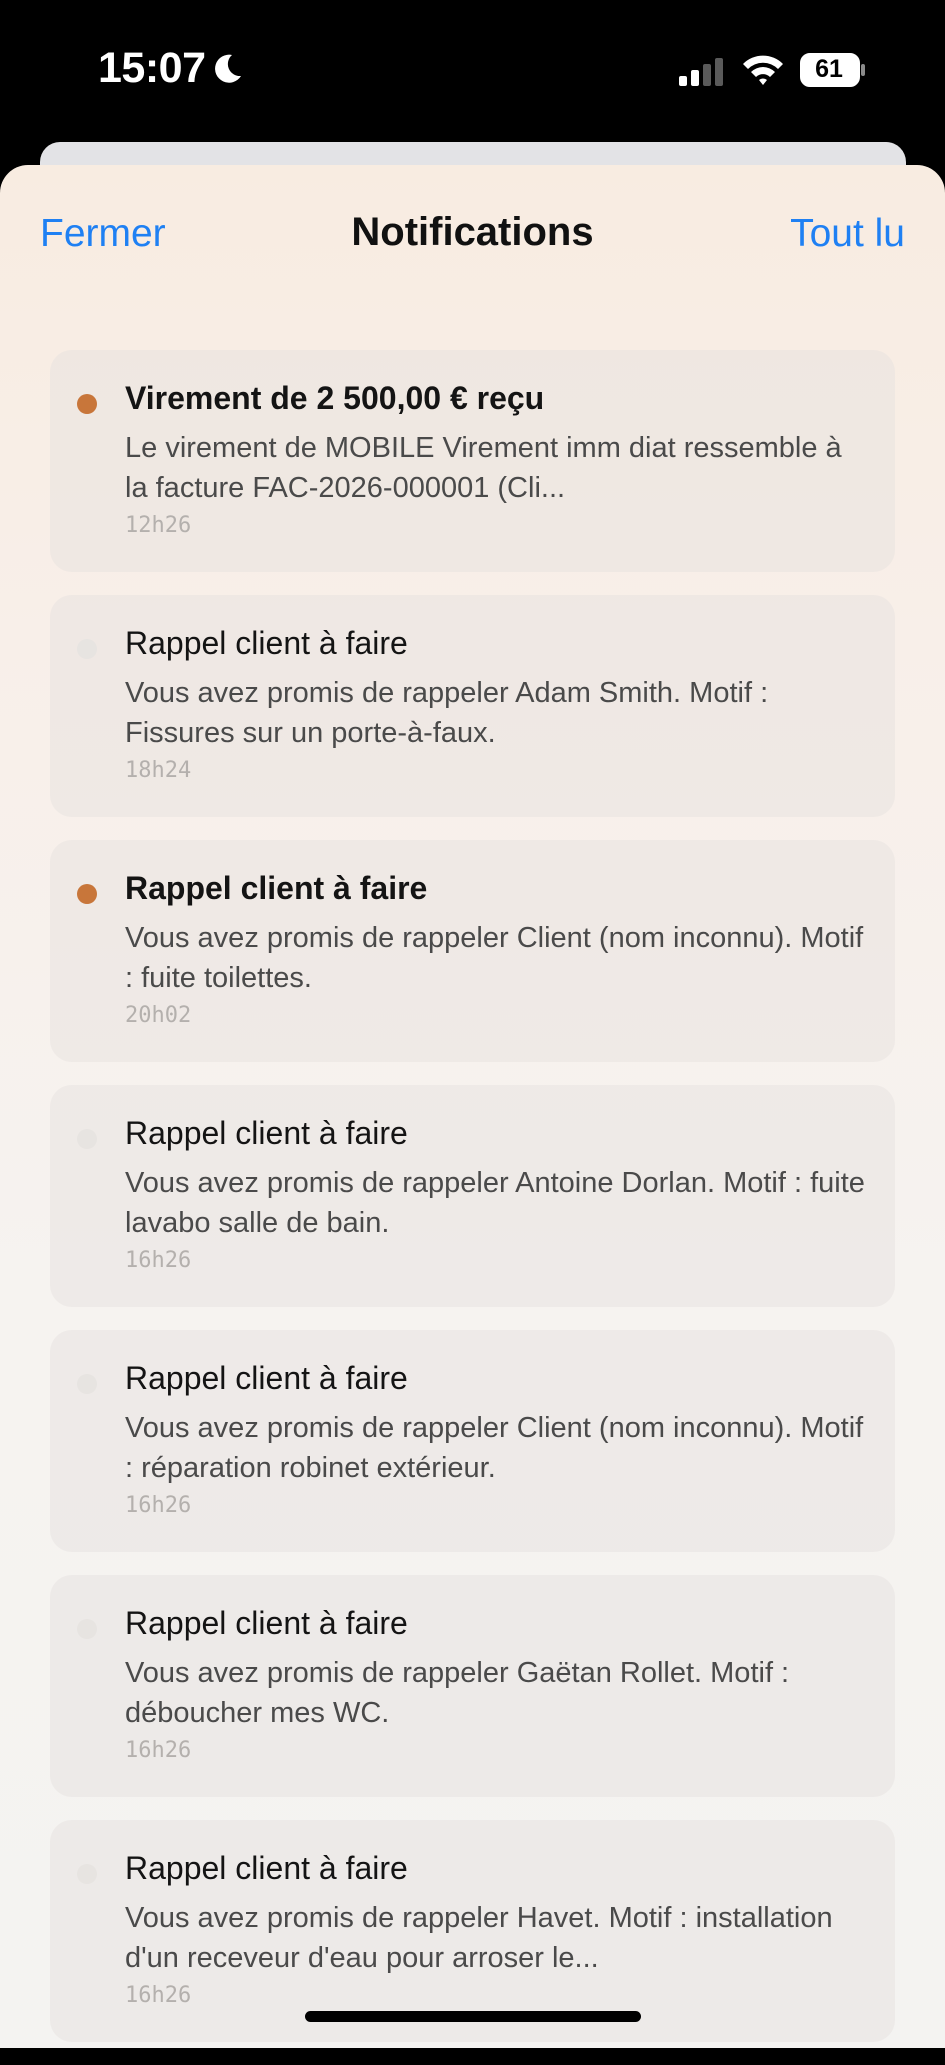 The image size is (945, 2065). What do you see at coordinates (158, 770) in the screenshot?
I see `notification-time: 18h24` at bounding box center [158, 770].